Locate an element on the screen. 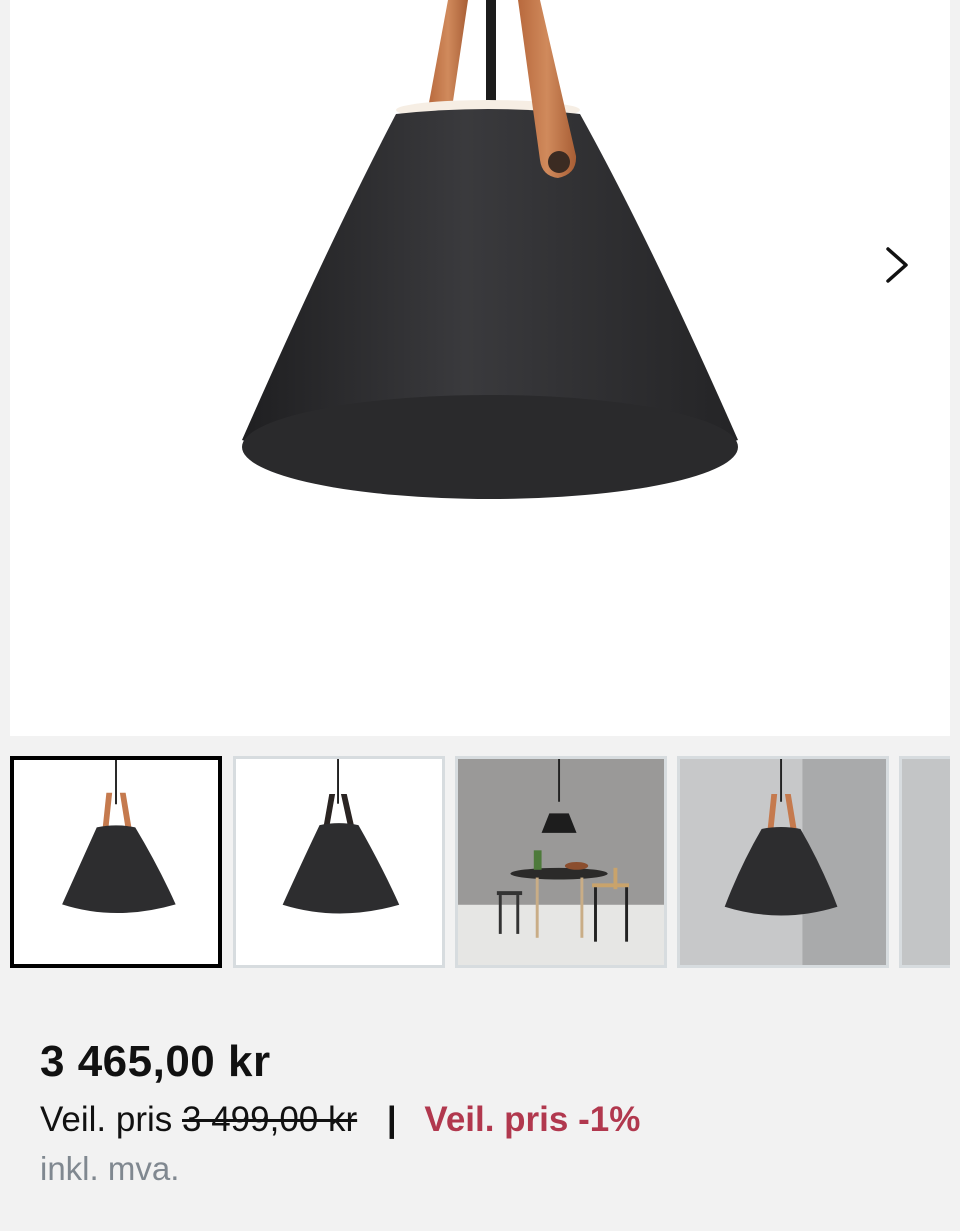  partial-thumbnail-image is located at coordinates (926, 862).